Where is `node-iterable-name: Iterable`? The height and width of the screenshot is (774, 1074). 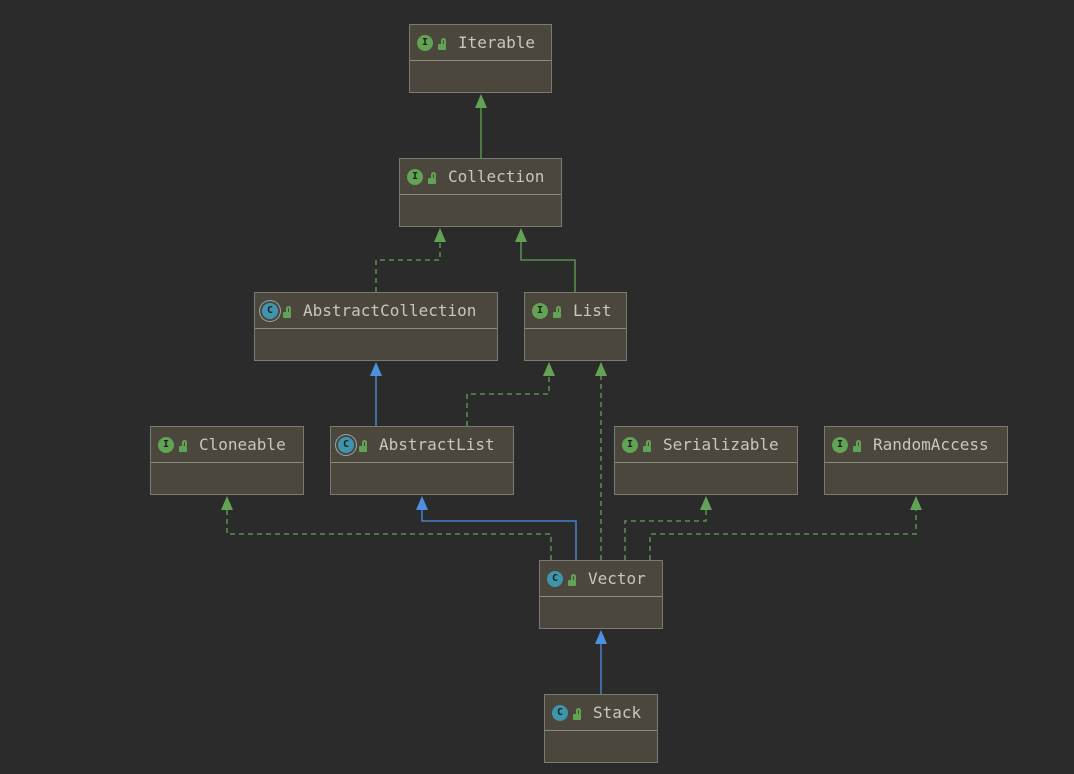 node-iterable-name: Iterable is located at coordinates (497, 42).